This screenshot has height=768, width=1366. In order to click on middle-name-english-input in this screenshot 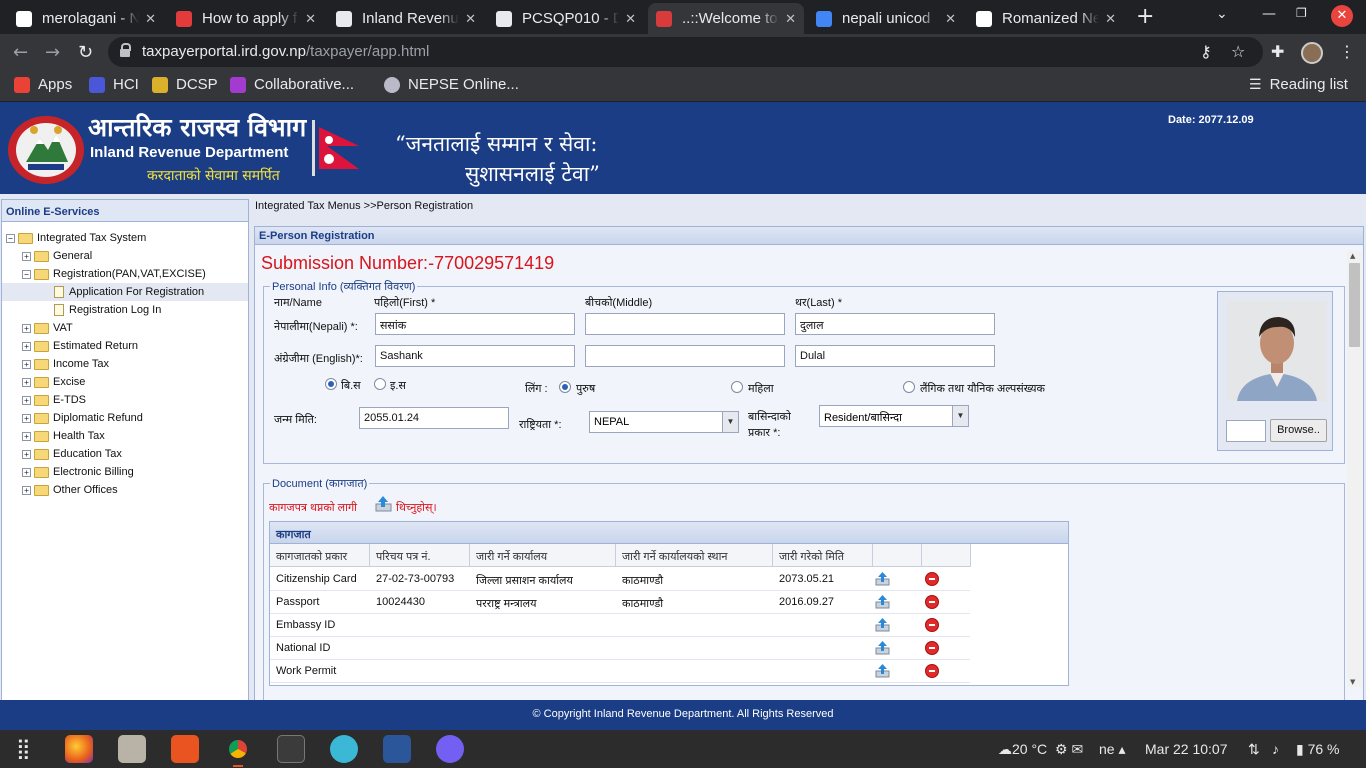, I will do `click(685, 356)`.